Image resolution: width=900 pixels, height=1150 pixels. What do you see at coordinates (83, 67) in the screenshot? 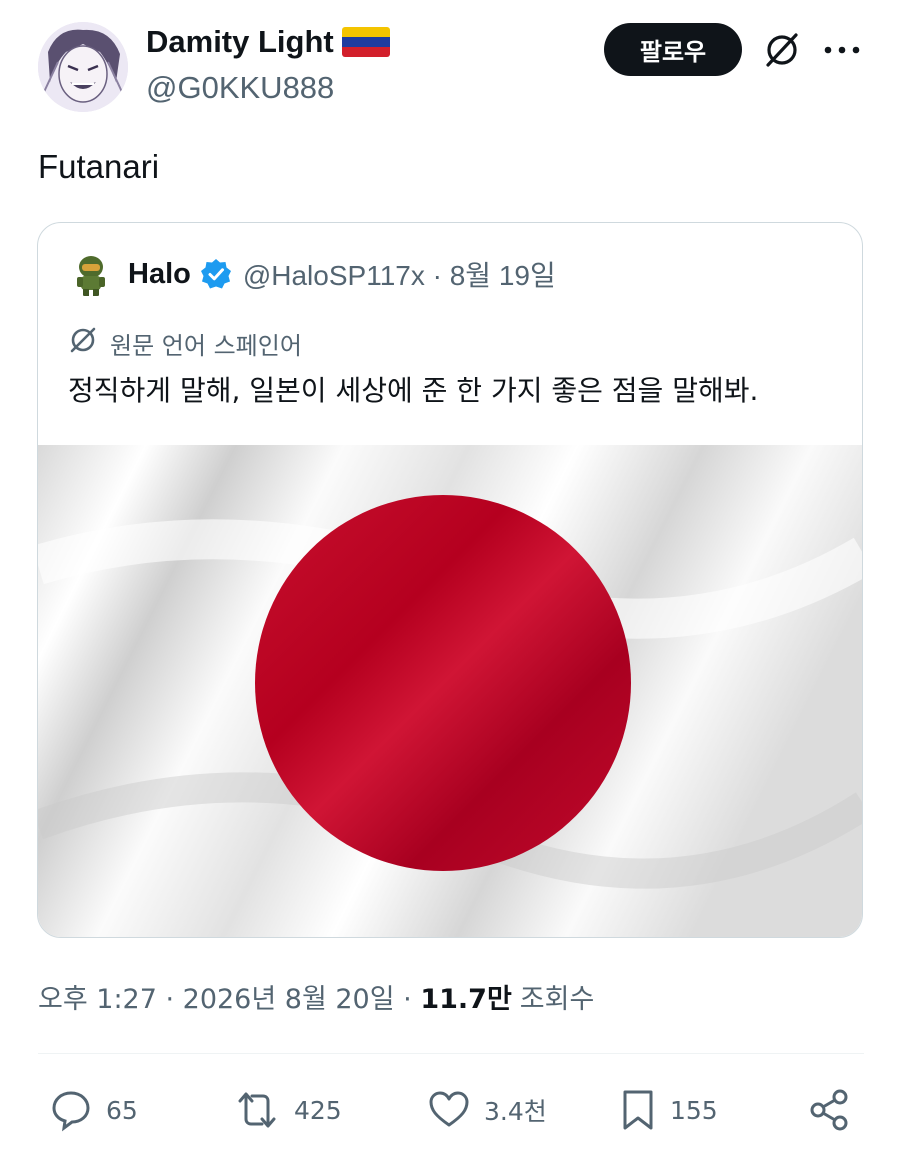
I see `author-avatar` at bounding box center [83, 67].